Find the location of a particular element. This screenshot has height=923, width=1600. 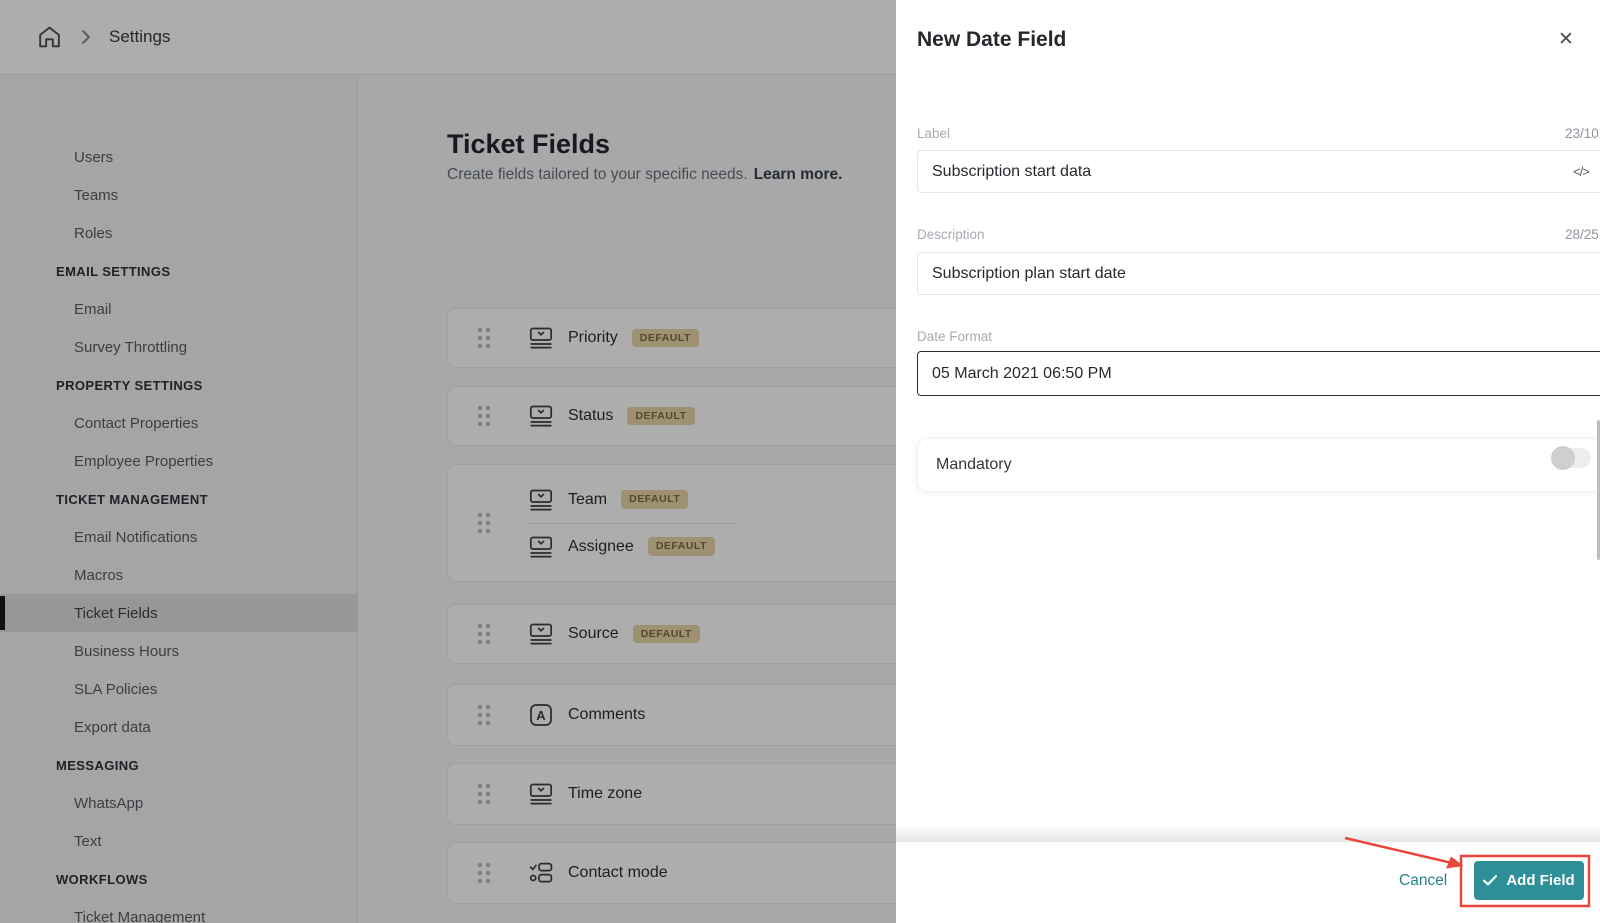

mandatory-toggle is located at coordinates (1571, 458).